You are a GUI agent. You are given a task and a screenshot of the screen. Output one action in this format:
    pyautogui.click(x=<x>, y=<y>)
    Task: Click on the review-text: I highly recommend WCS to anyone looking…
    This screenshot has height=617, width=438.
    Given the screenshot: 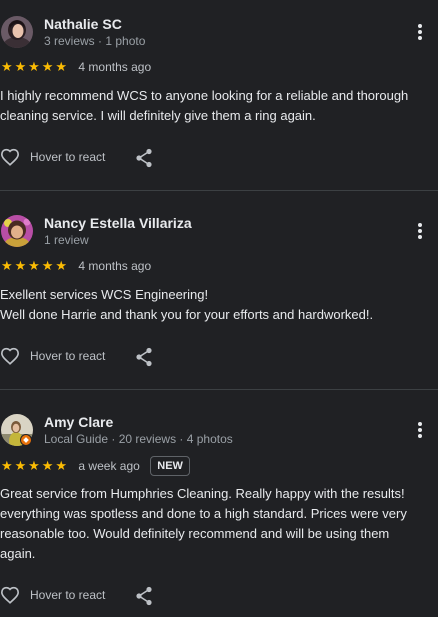 What is the action you would take?
    pyautogui.click(x=210, y=106)
    